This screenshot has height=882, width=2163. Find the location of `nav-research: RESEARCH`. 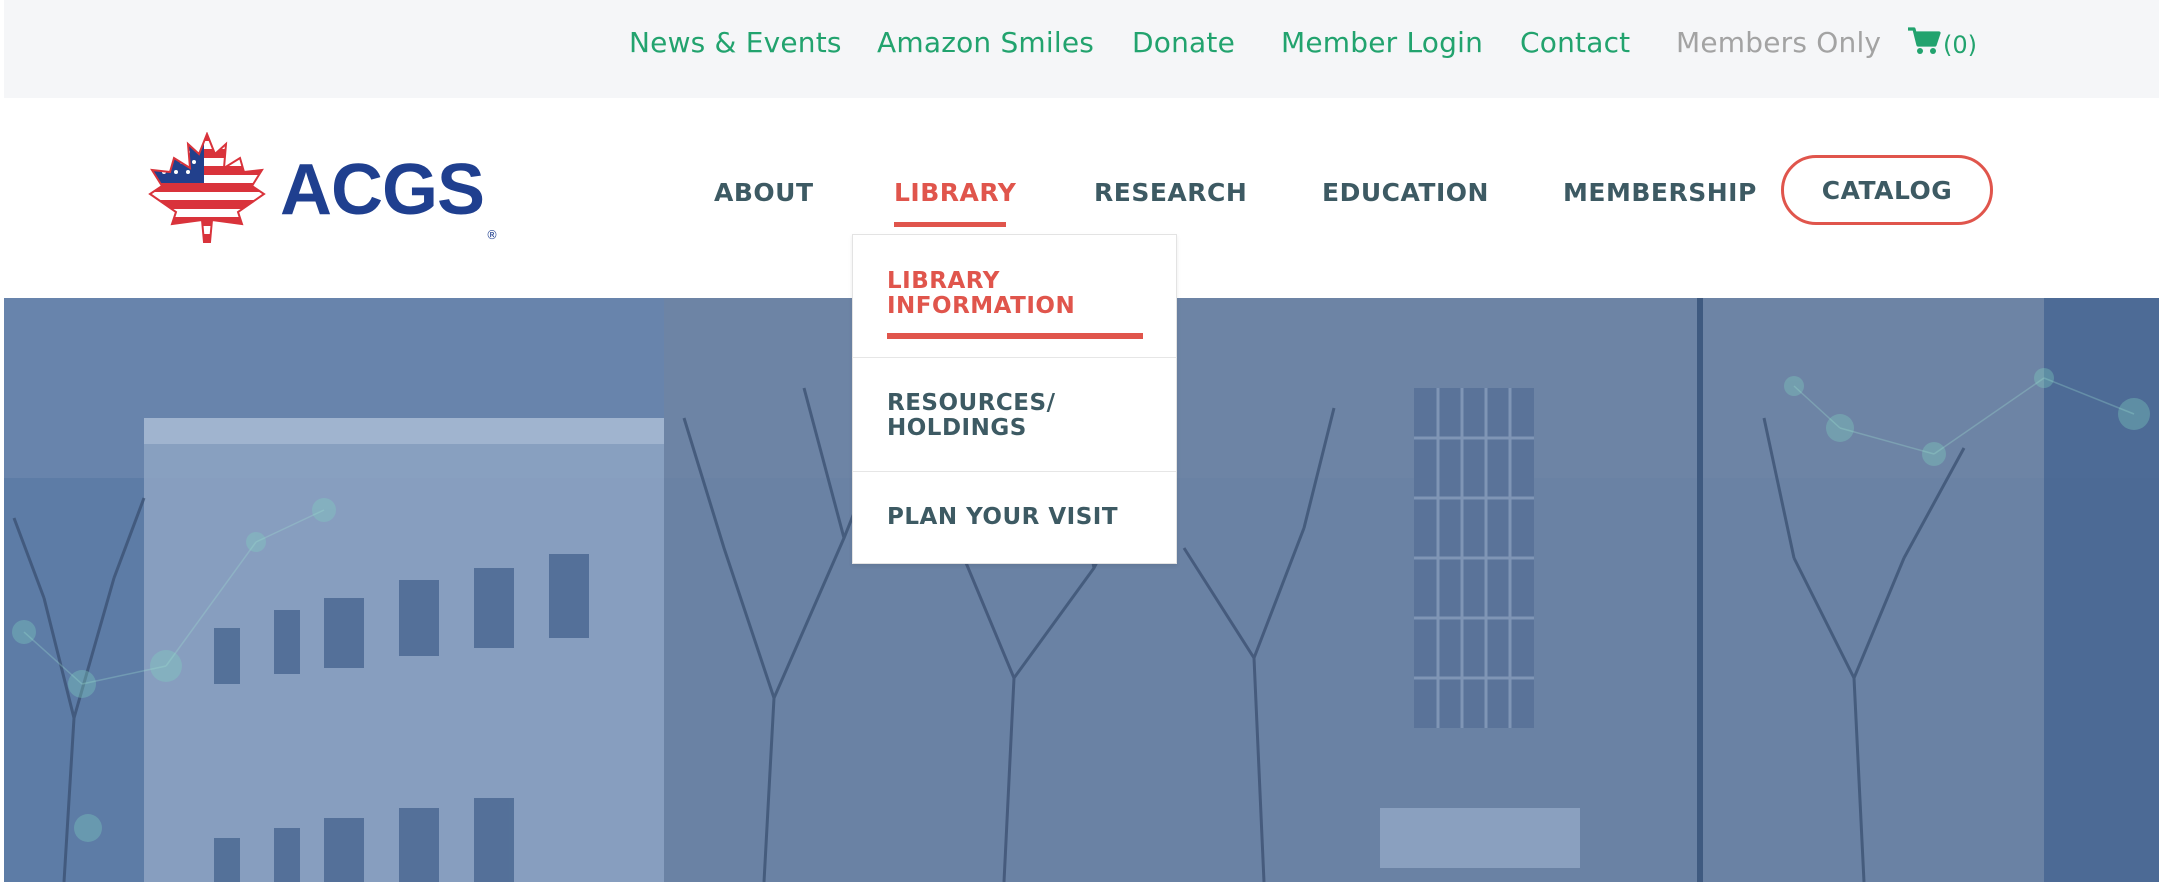

nav-research: RESEARCH is located at coordinates (1170, 192).